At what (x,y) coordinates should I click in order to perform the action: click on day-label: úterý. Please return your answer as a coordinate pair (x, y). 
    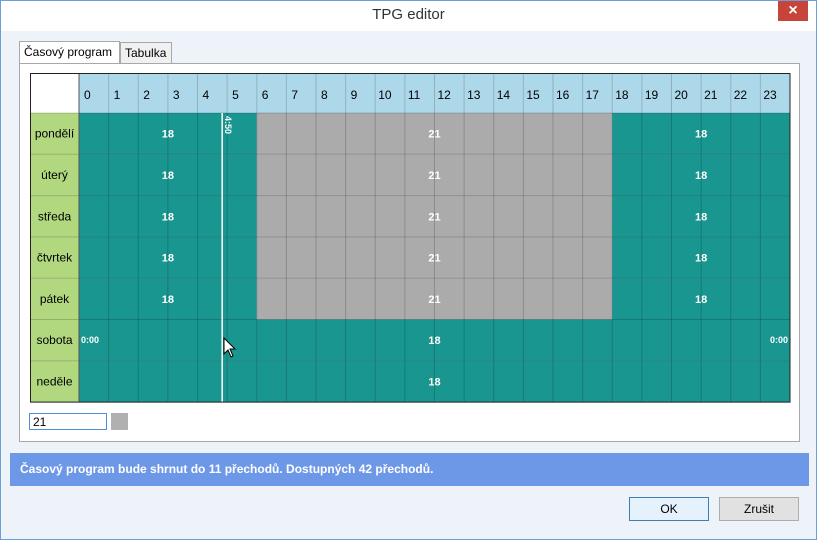
    Looking at the image, I should click on (54, 175).